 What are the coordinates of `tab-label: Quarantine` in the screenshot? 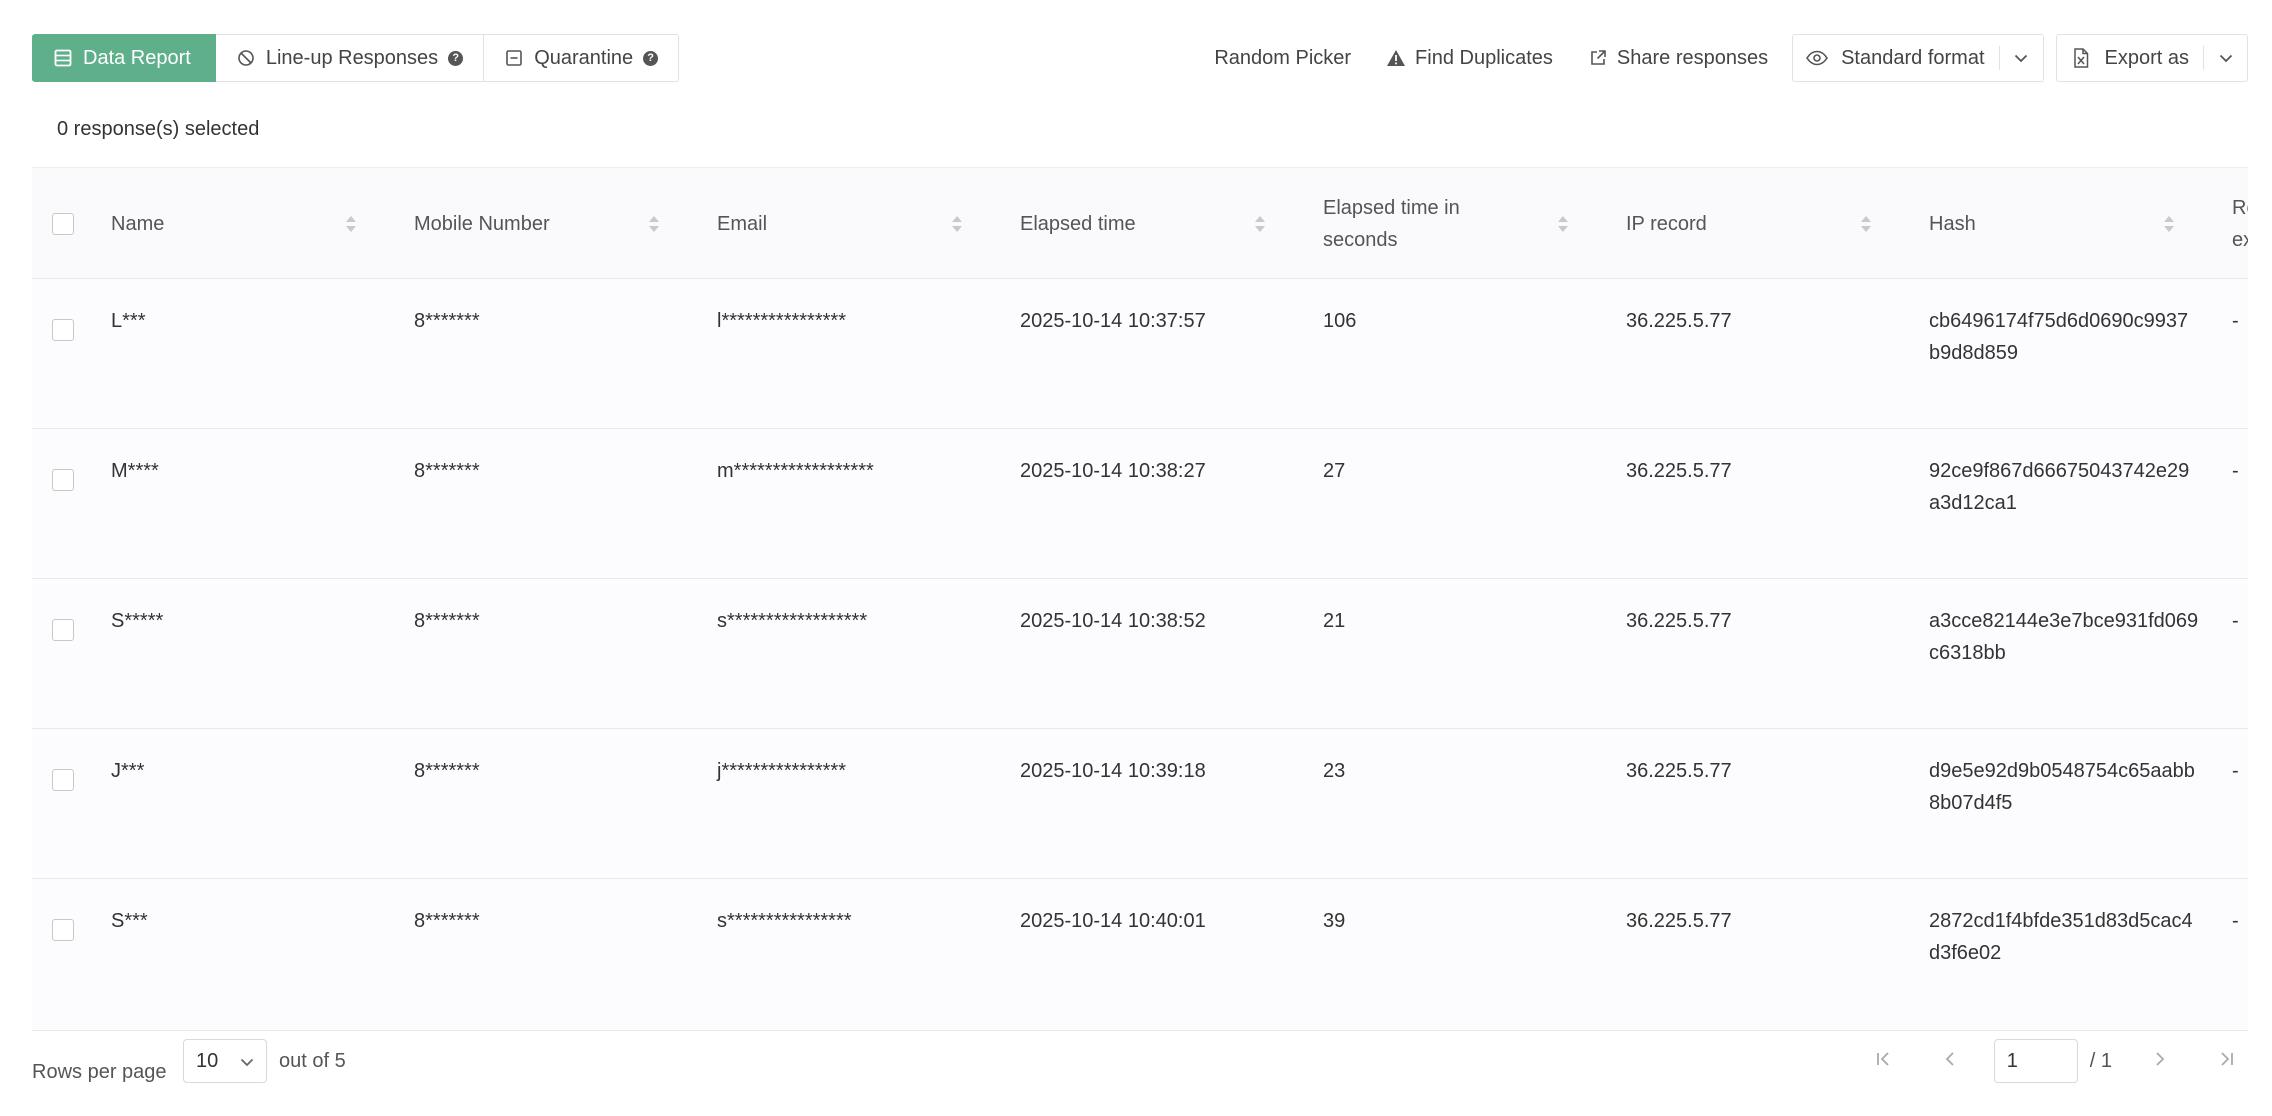 It's located at (584, 57).